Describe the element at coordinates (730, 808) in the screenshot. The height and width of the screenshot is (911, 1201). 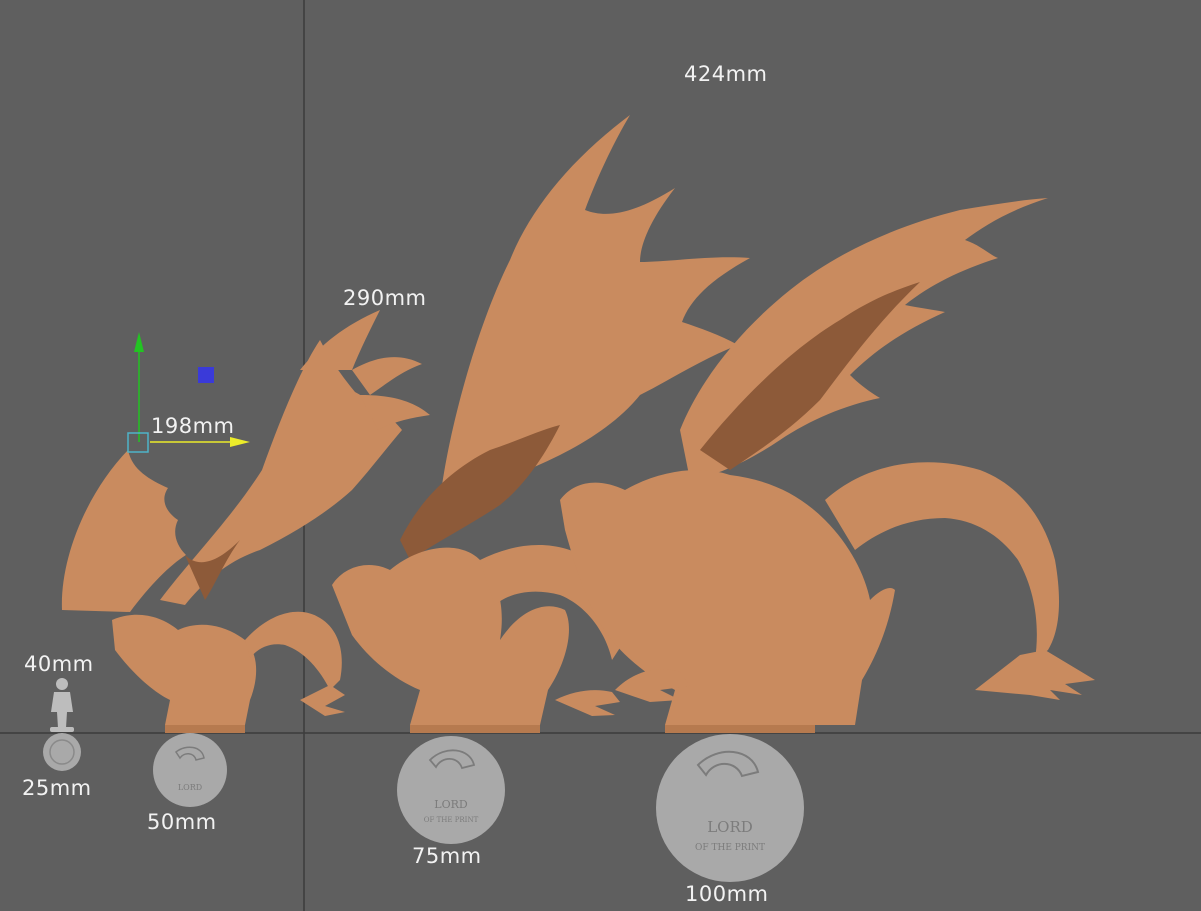
I see `base-large: LORD OF THE PRINT` at that location.